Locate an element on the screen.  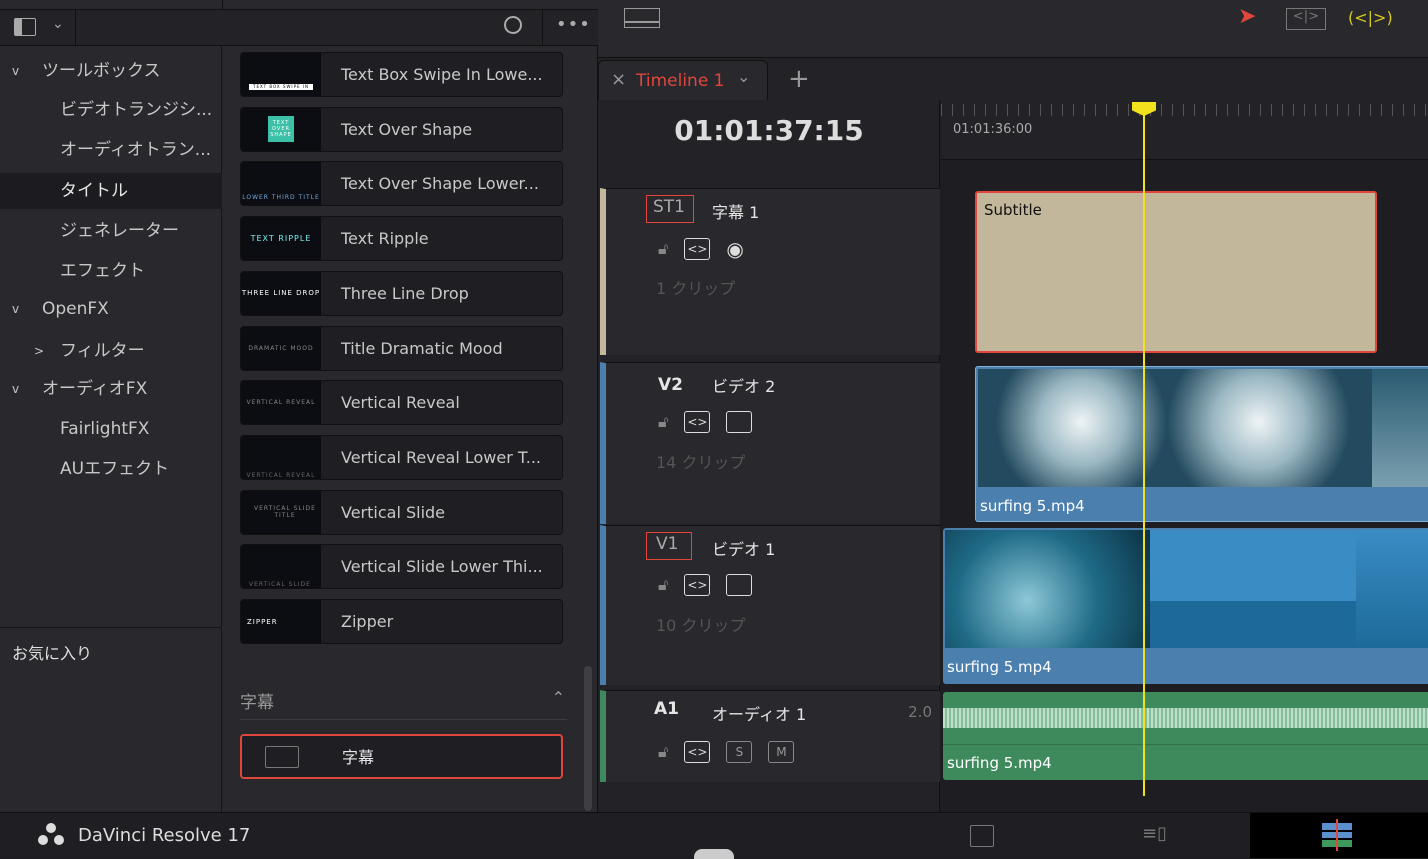
title-item: VERTICAL SLIDE TITLE Vertical Slide is located at coordinates (401, 512).